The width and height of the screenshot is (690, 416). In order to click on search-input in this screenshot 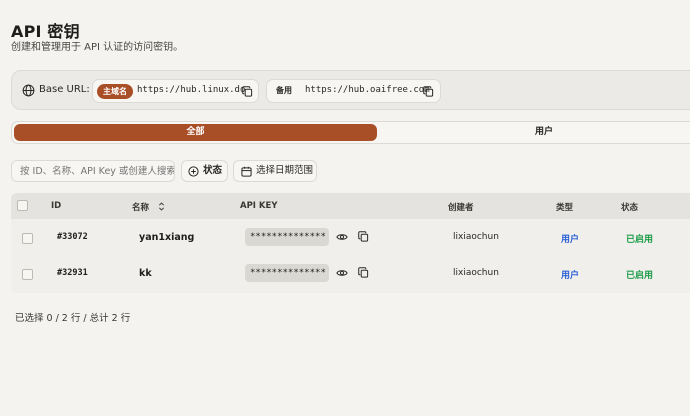, I will do `click(93, 171)`.